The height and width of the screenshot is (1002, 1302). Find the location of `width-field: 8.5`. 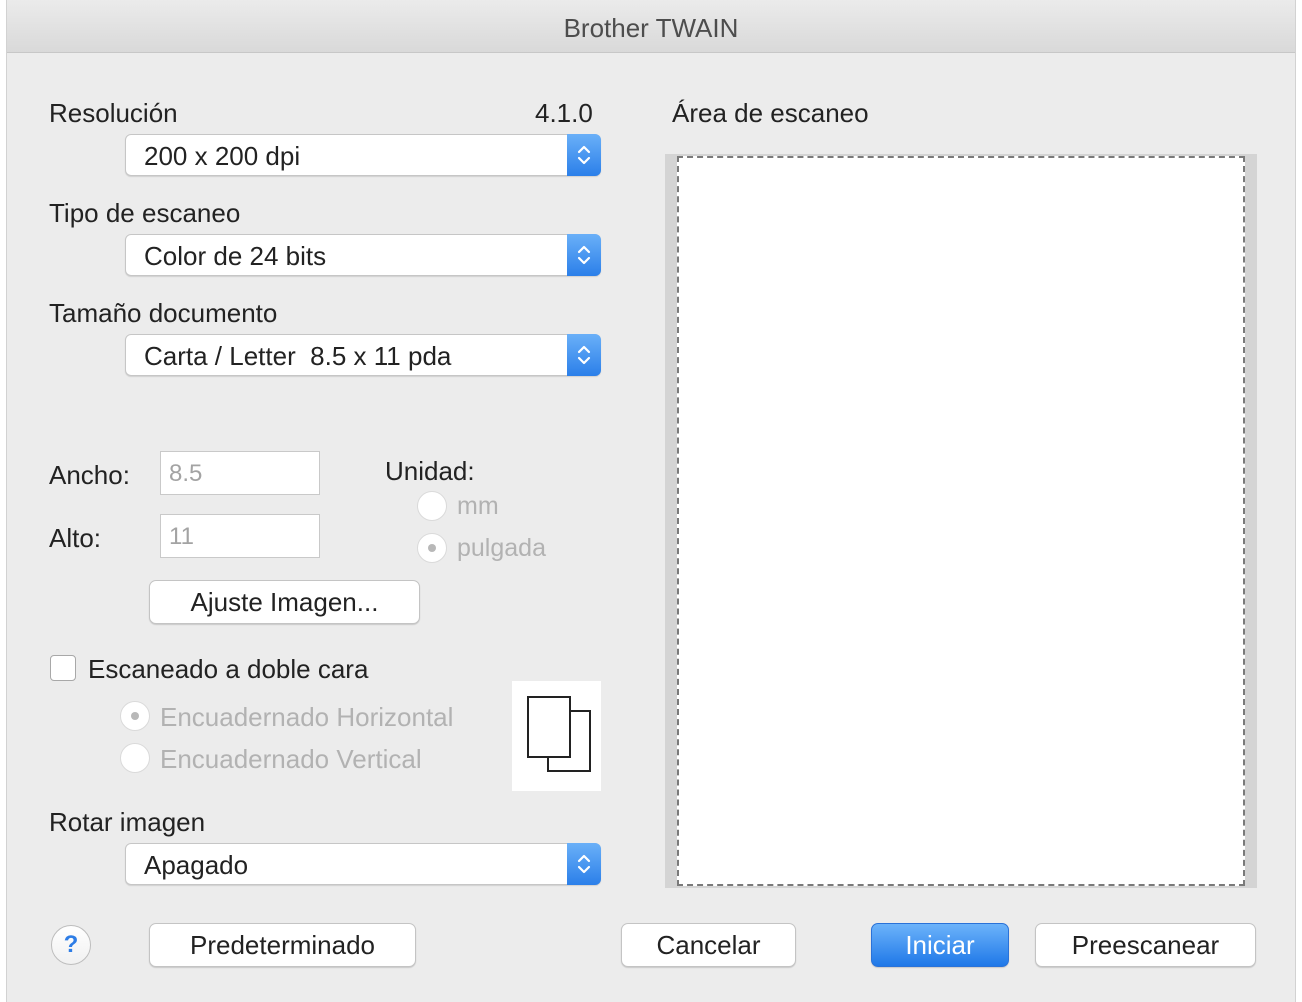

width-field: 8.5 is located at coordinates (240, 473).